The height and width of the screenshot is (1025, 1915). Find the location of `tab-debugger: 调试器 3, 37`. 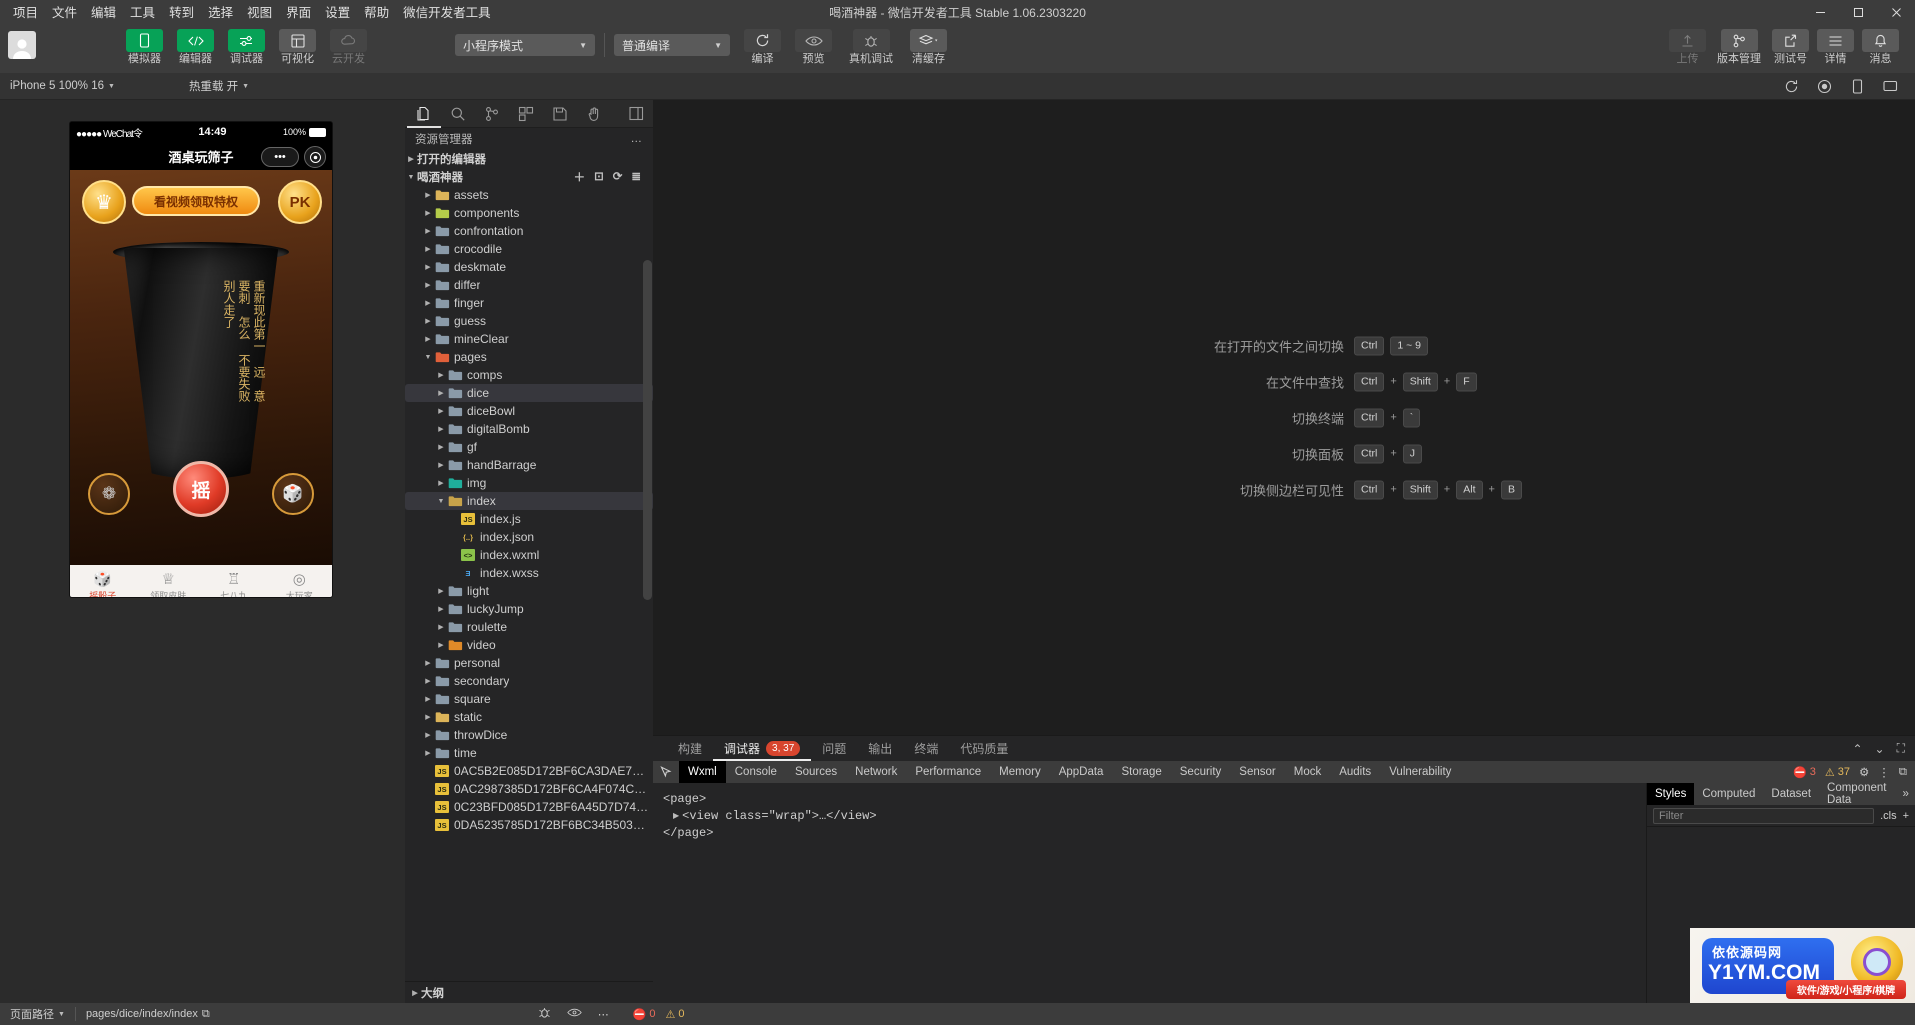

tab-debugger: 调试器 3, 37 is located at coordinates (762, 748).